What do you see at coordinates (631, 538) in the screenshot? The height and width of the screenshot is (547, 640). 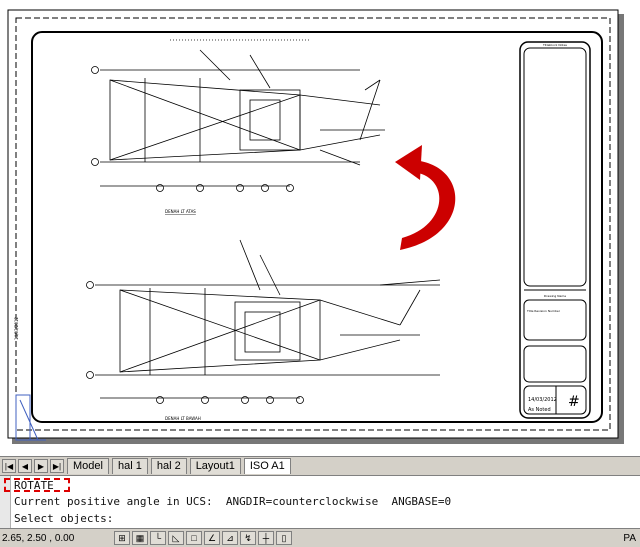 I see `paper-space-label: PA` at bounding box center [631, 538].